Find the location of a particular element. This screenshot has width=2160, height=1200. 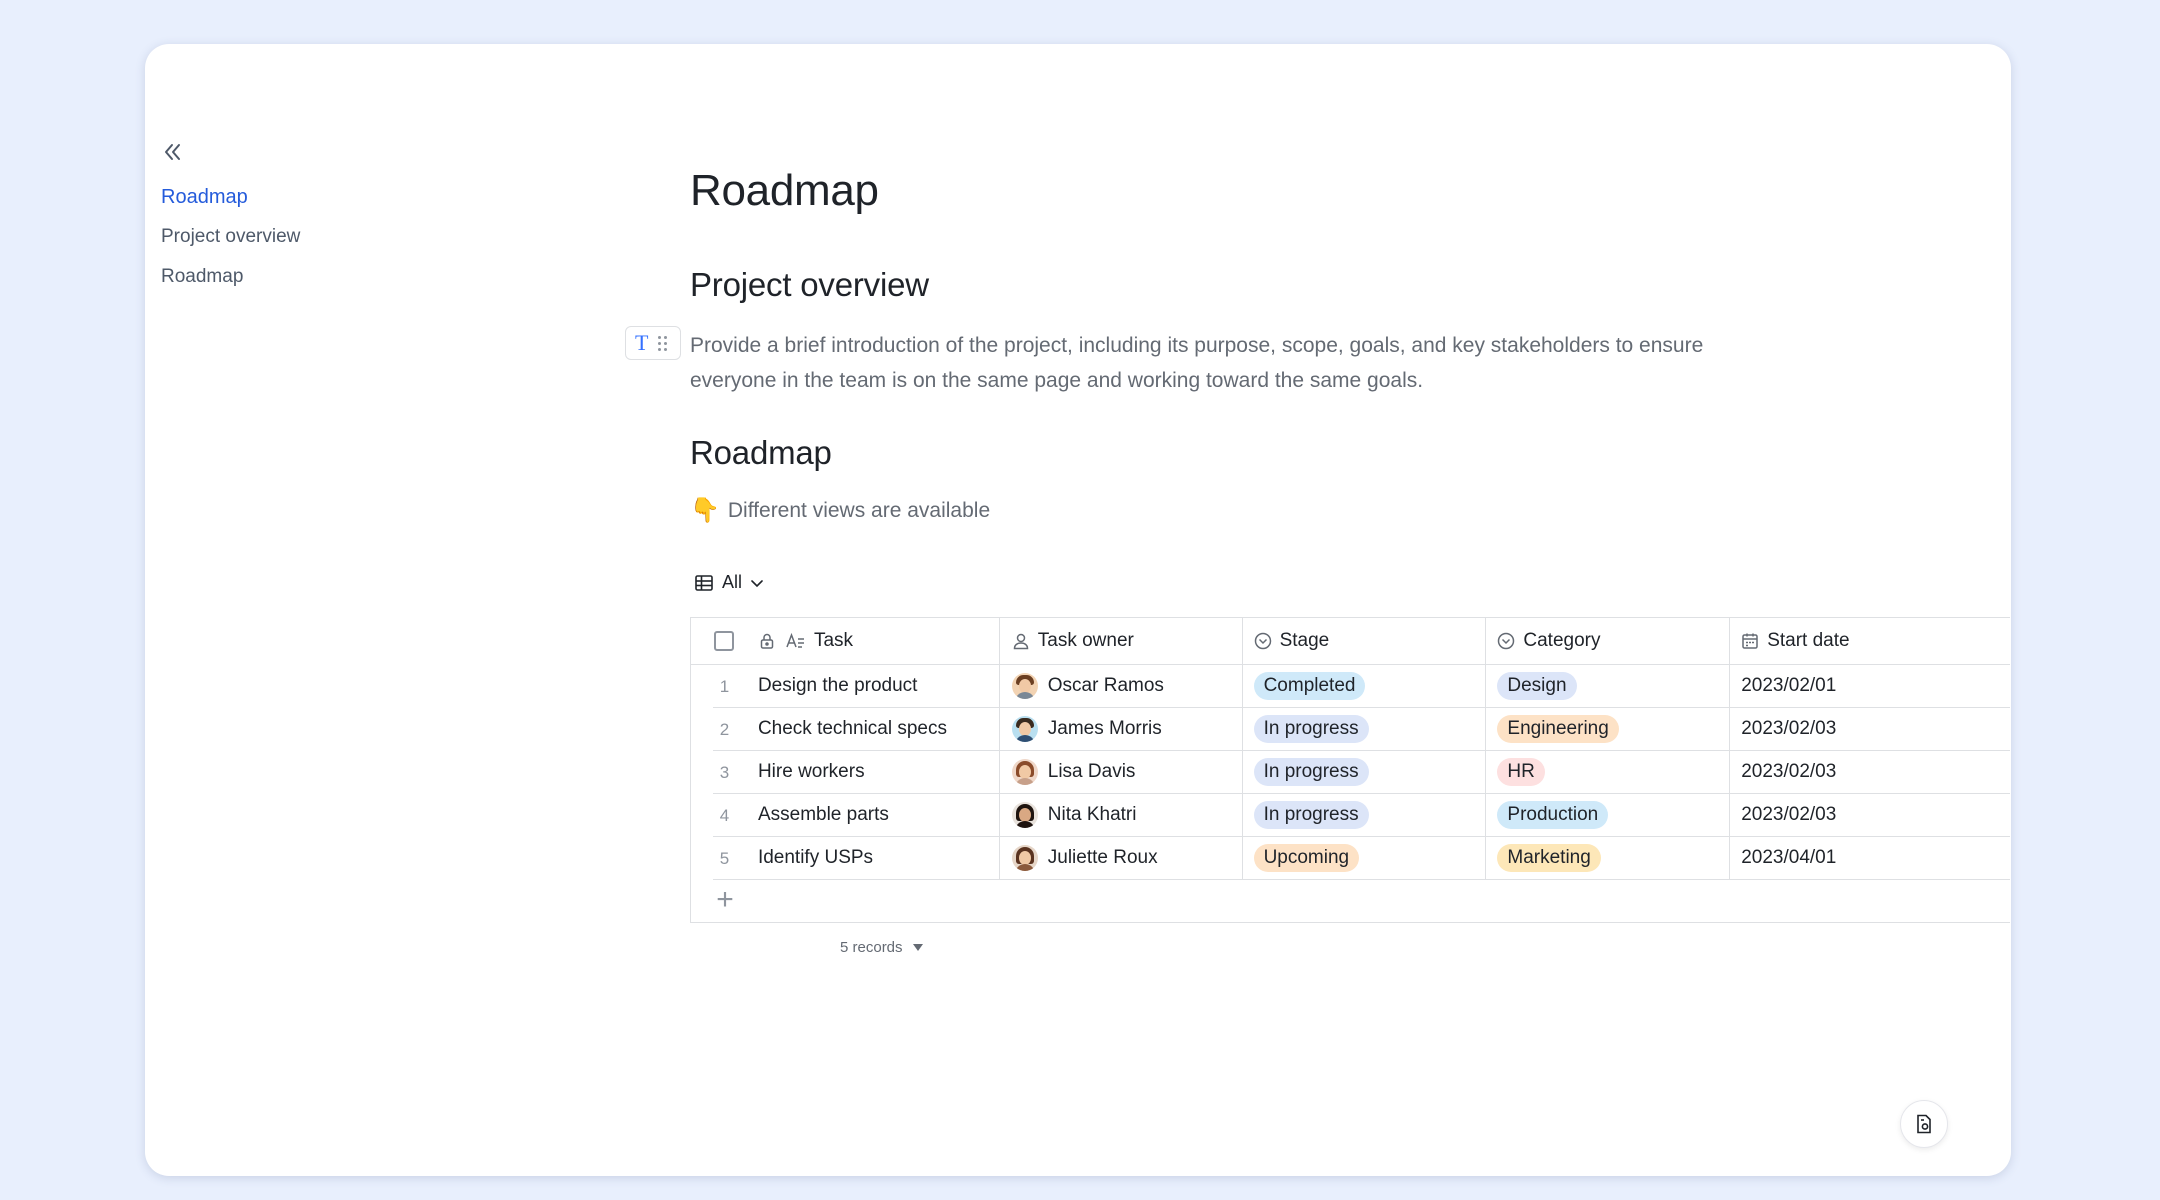

owner-cell: Lisa Davis is located at coordinates (1121, 772).